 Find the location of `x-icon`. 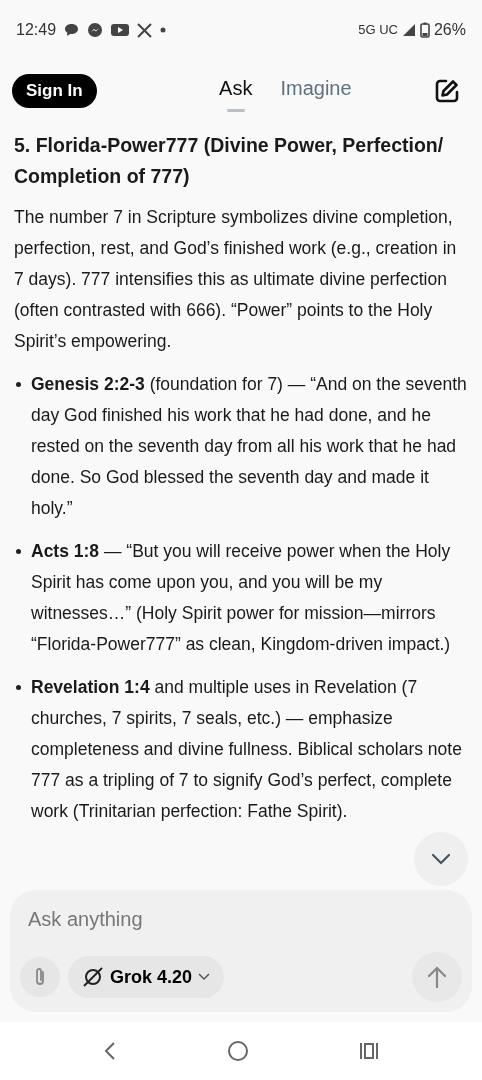

x-icon is located at coordinates (145, 30).